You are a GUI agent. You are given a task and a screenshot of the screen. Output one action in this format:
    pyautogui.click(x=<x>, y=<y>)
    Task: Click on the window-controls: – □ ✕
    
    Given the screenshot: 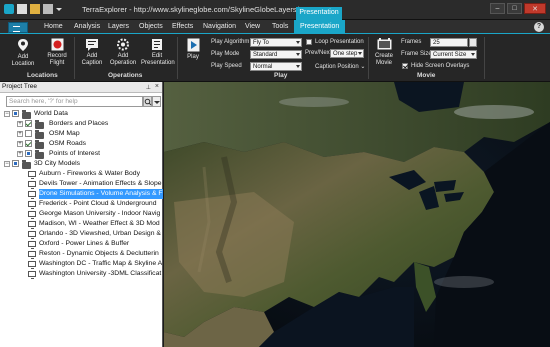 What is the action you would take?
    pyautogui.click(x=518, y=8)
    